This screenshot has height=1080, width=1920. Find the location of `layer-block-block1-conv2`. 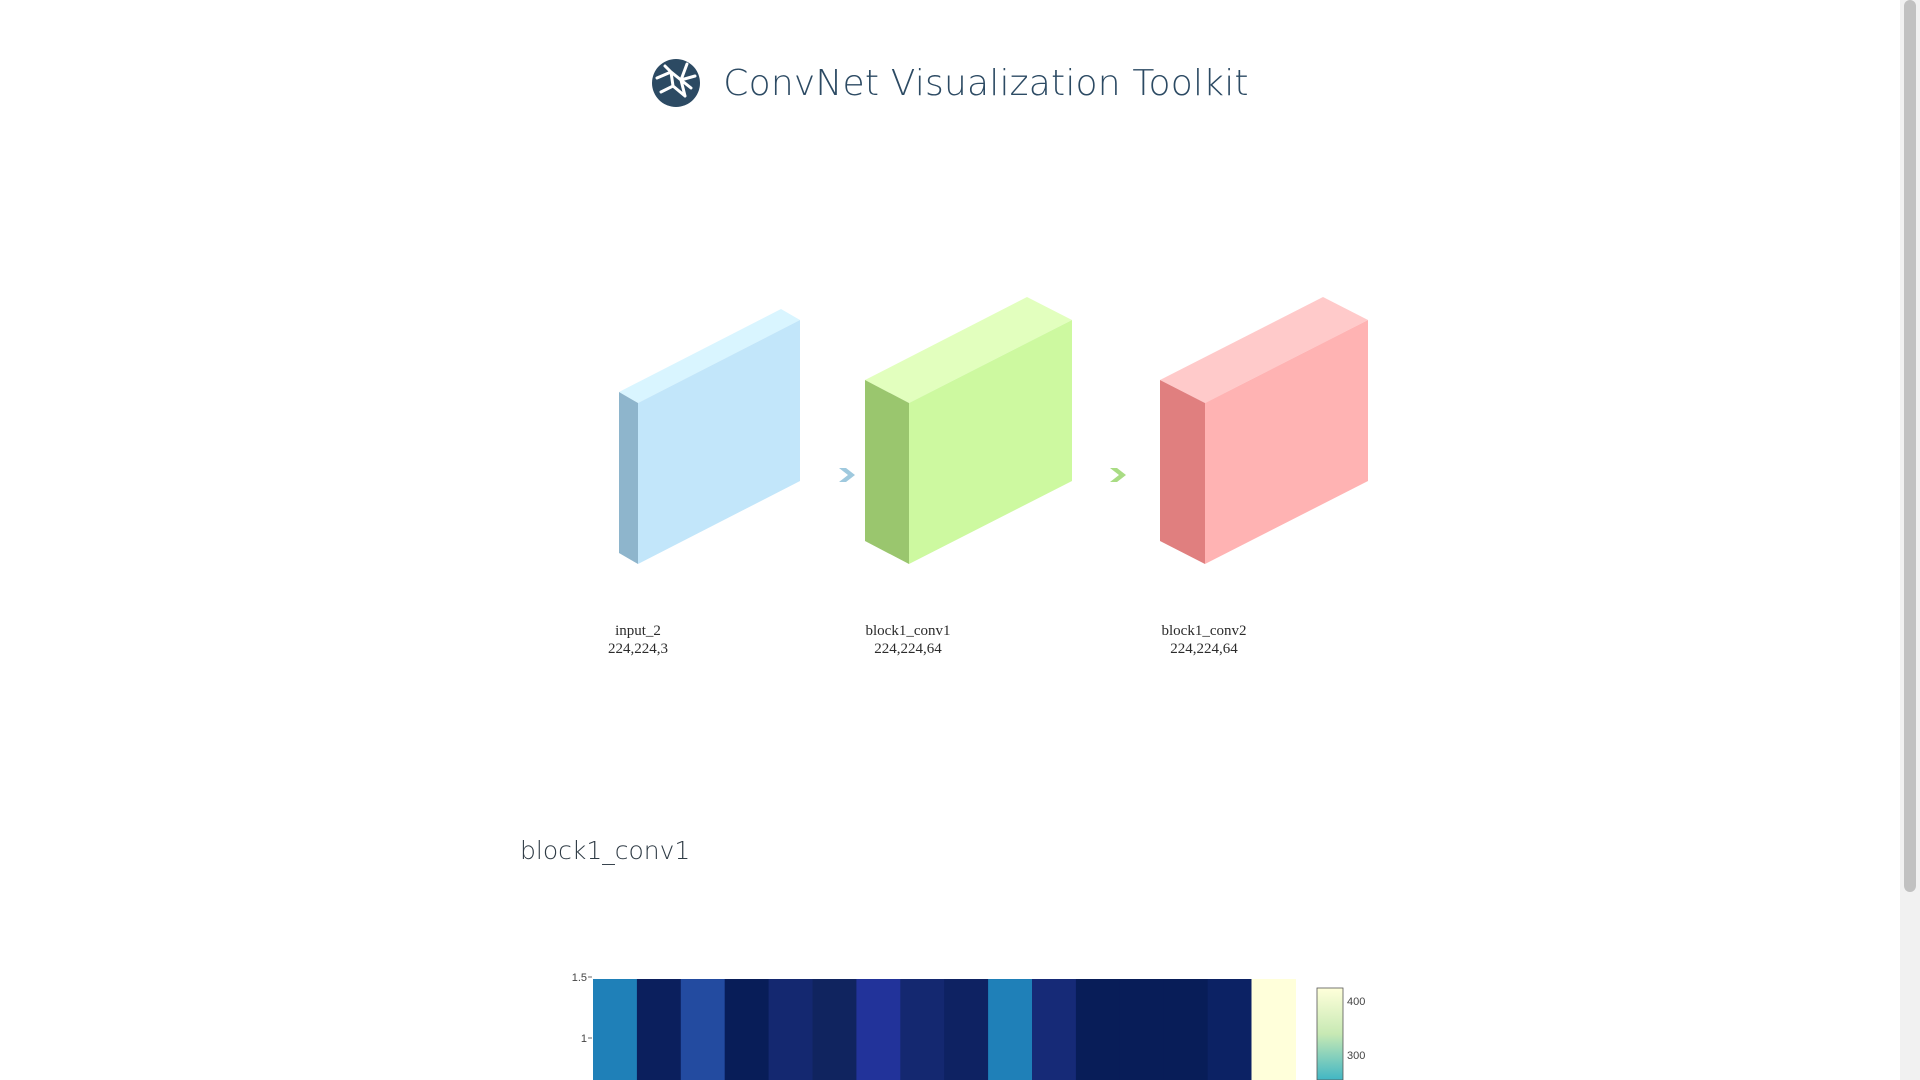

layer-block-block1-conv2 is located at coordinates (1264, 430).